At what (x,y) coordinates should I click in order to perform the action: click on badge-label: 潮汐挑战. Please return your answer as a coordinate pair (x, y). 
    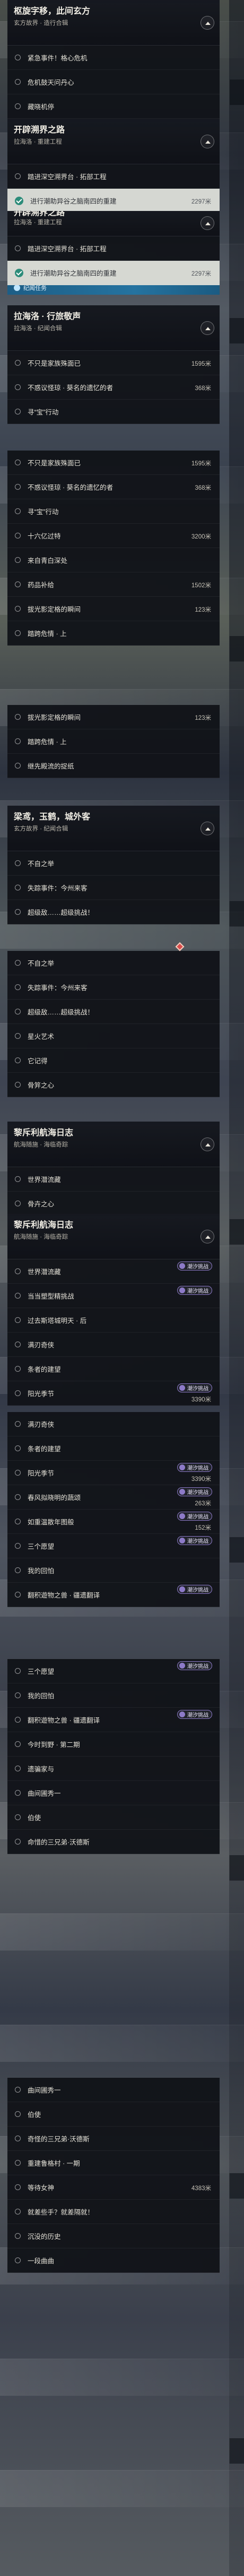
    Looking at the image, I should click on (198, 1267).